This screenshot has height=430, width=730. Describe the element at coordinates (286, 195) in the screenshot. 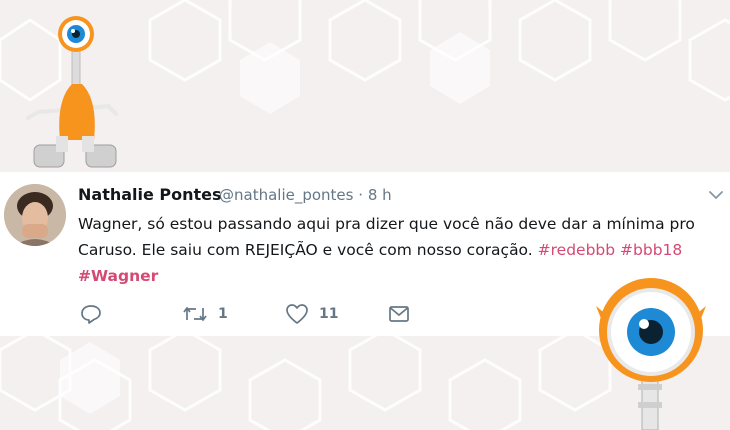

I see `author-handle: @nathalie_pontes` at that location.